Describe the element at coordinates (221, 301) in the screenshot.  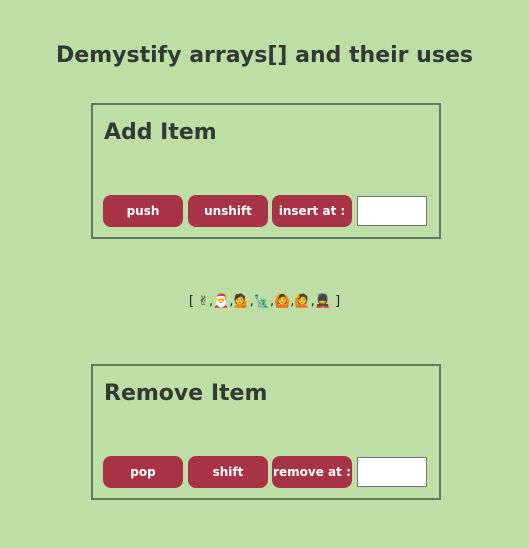
I see `array-item: 🎅` at that location.